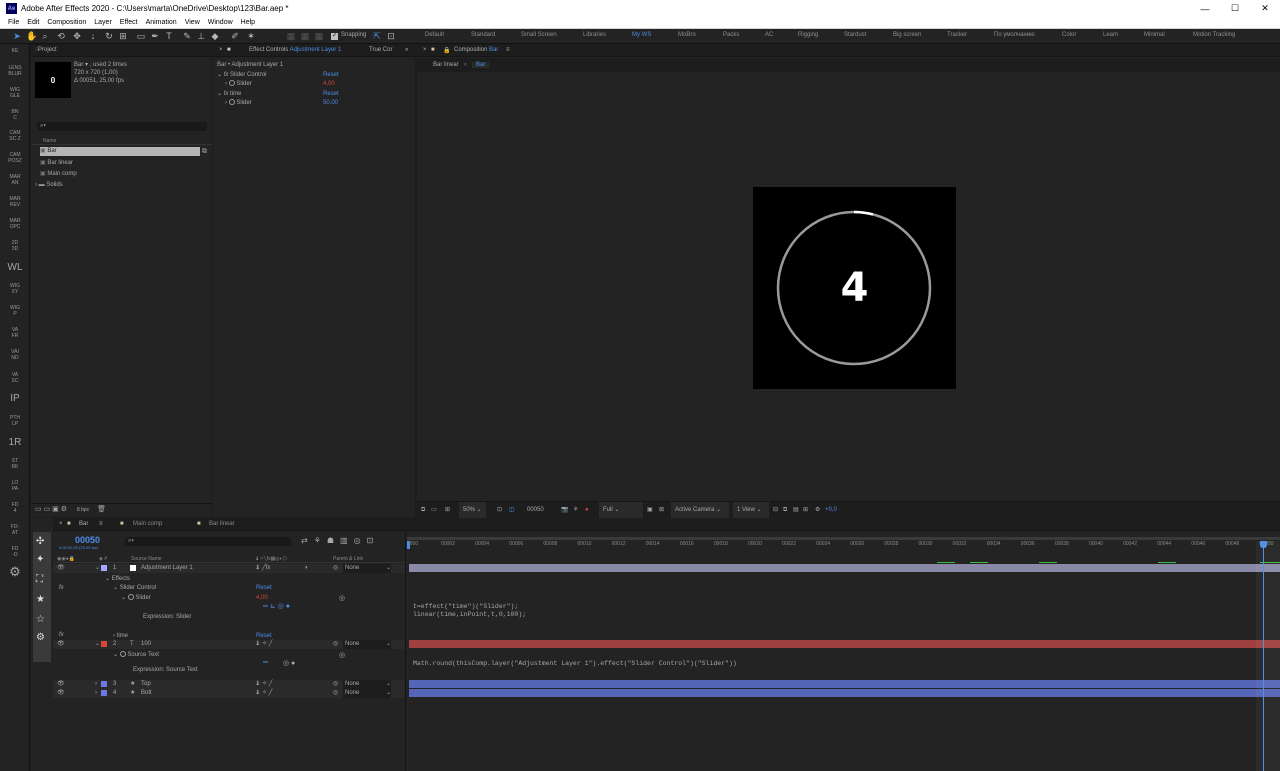 The width and height of the screenshot is (1280, 771). I want to click on workspace-ac: AC, so click(769, 35).